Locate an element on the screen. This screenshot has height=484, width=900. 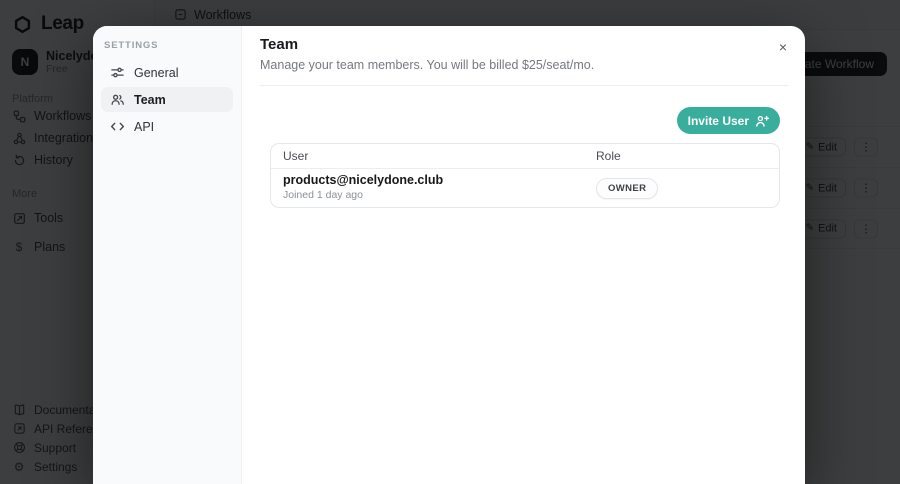
person-plus-icon is located at coordinates (762, 121).